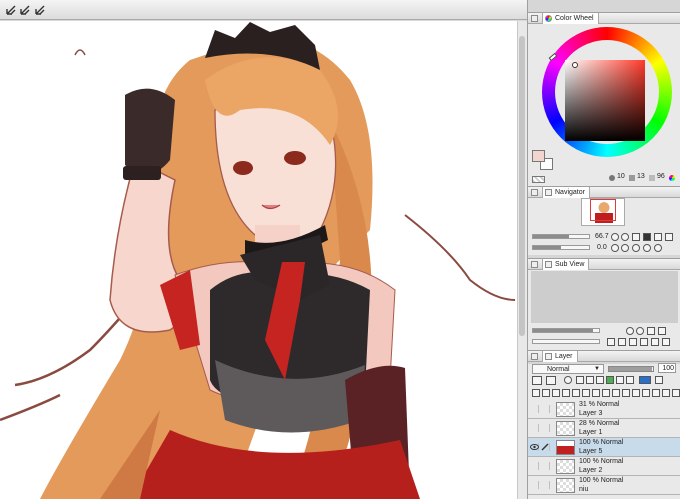 This screenshot has height=499, width=680. What do you see at coordinates (580, 380) in the screenshot?
I see `lock-transparency-icon` at bounding box center [580, 380].